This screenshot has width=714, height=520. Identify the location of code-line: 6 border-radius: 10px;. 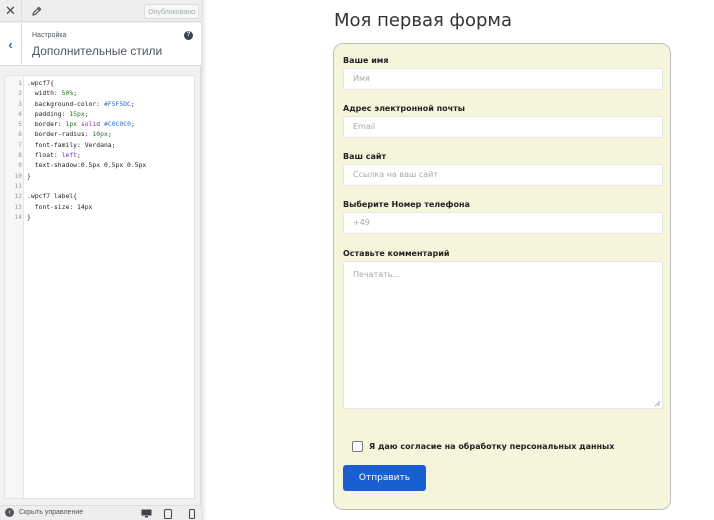
(99, 134).